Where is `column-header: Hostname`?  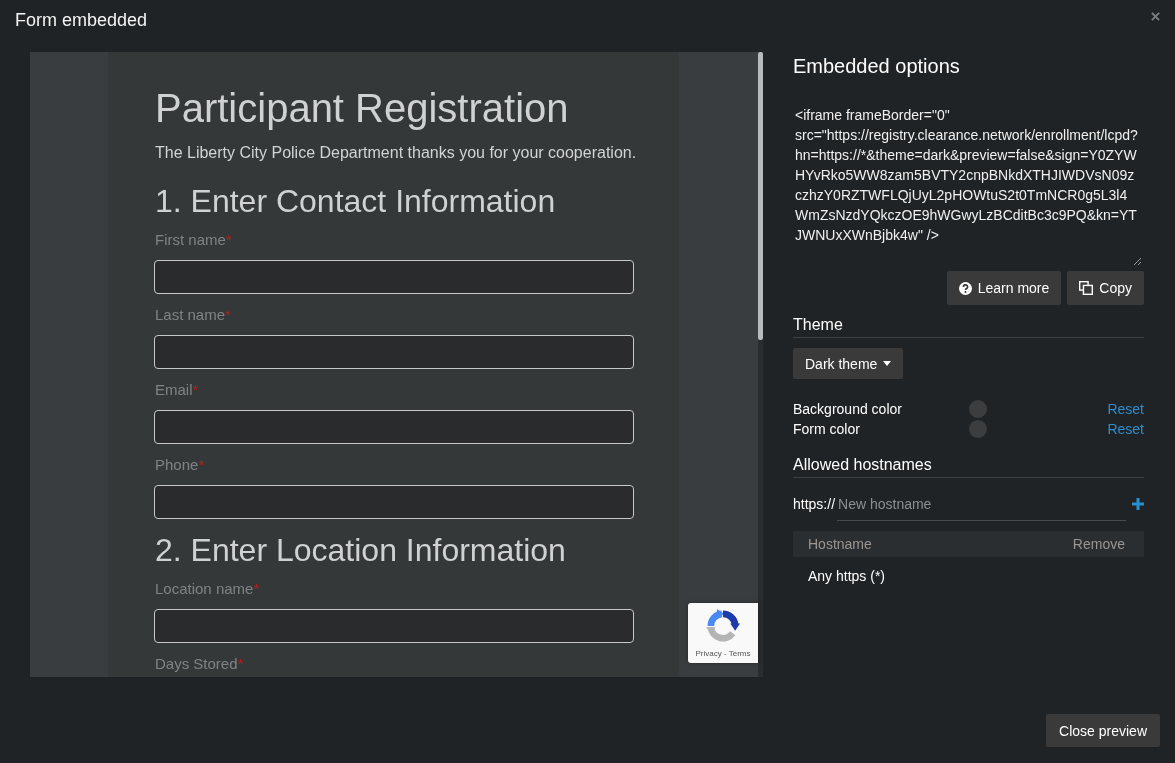 column-header: Hostname is located at coordinates (840, 544).